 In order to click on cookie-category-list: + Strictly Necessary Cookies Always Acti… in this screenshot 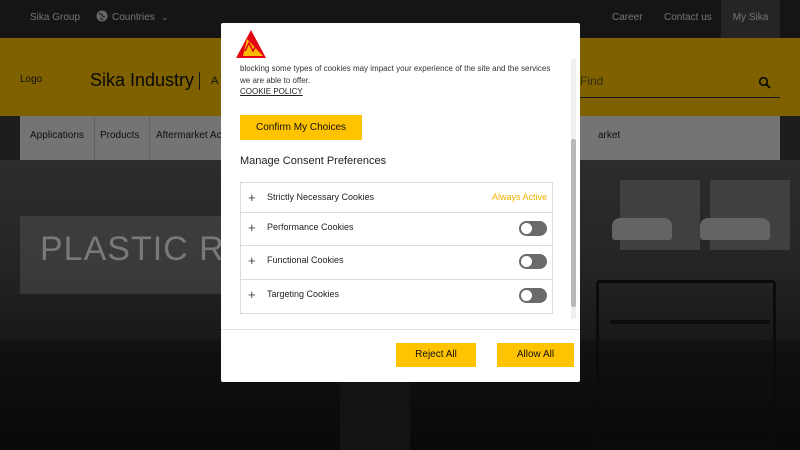, I will do `click(396, 248)`.